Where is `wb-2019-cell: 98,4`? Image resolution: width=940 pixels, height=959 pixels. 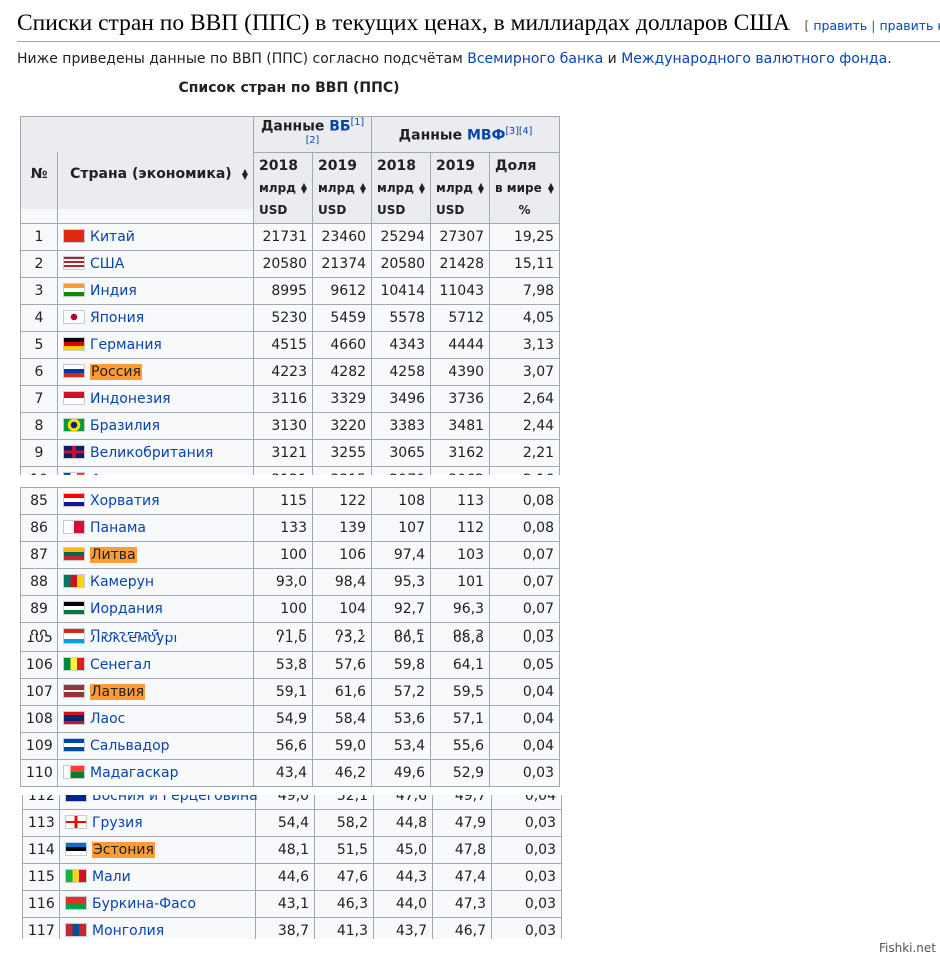 wb-2019-cell: 98,4 is located at coordinates (342, 582).